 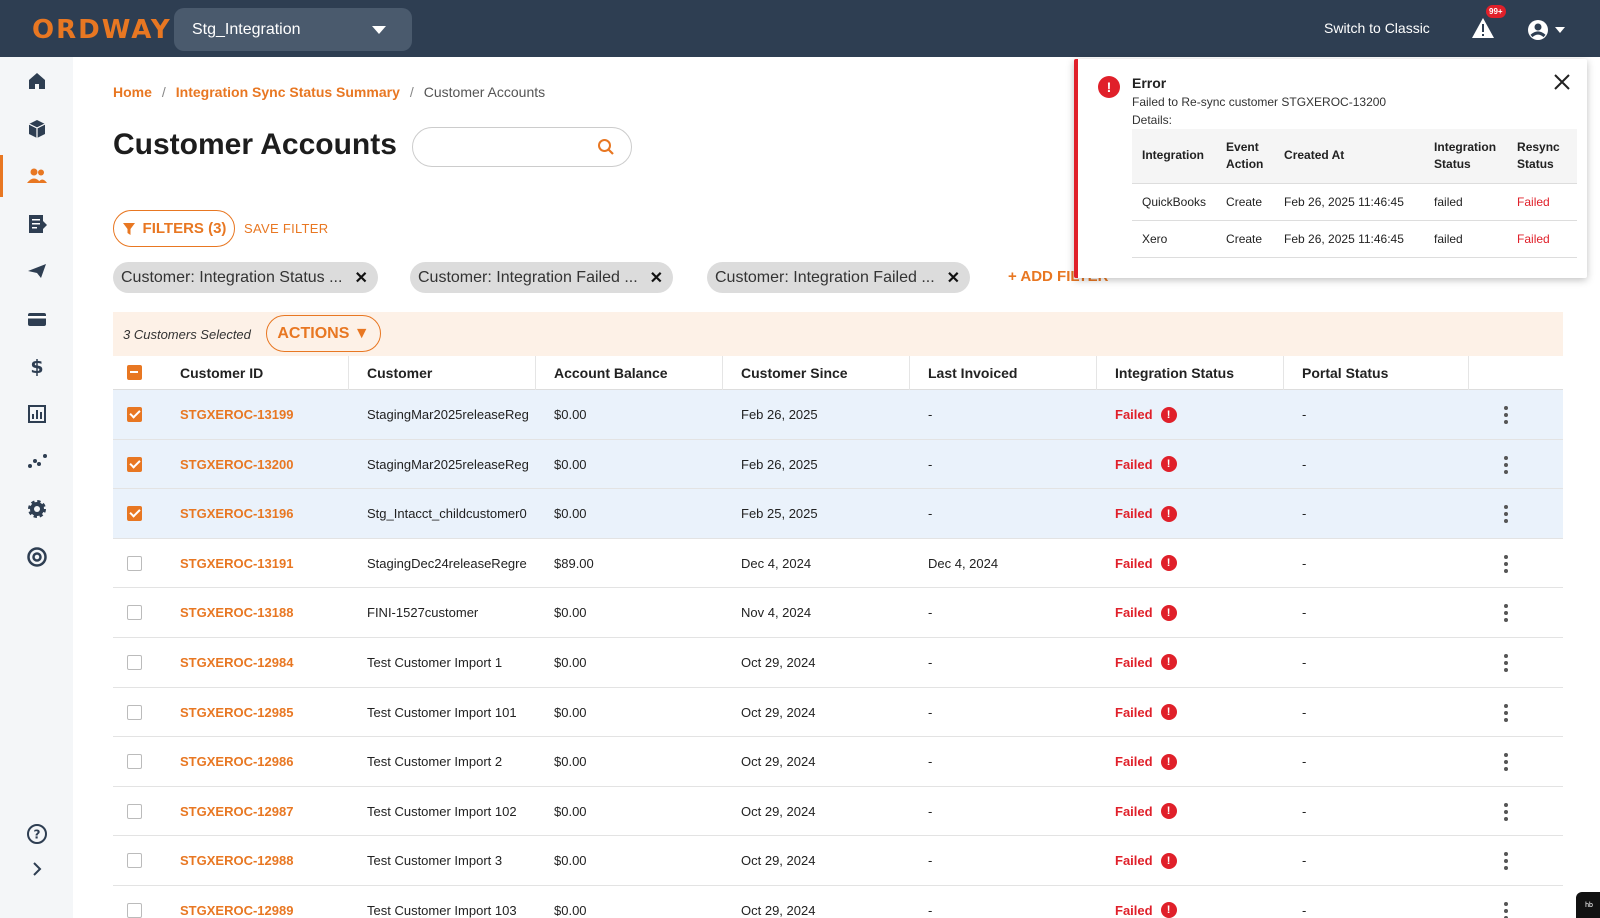 I want to click on customer-id-link: STGXEROC-12989, so click(x=255, y=902).